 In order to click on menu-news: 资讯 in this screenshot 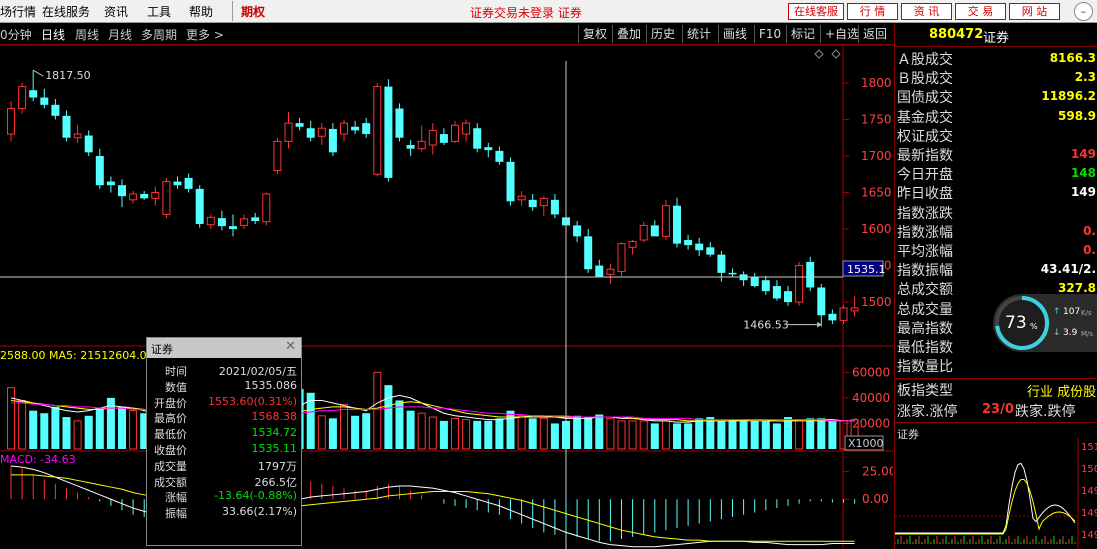, I will do `click(116, 11)`.